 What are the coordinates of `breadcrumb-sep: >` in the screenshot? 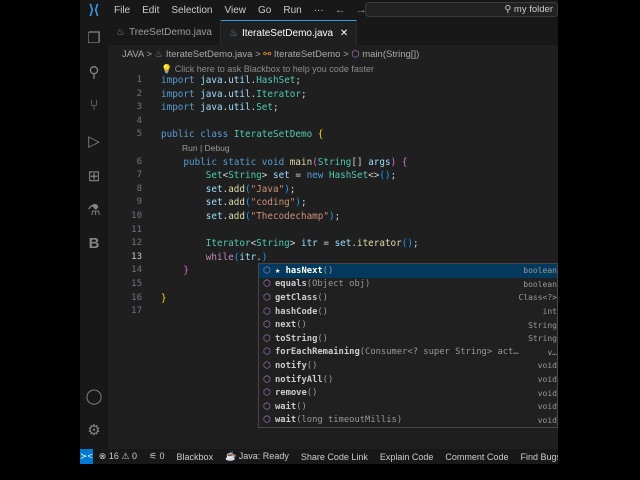 It's located at (149, 54).